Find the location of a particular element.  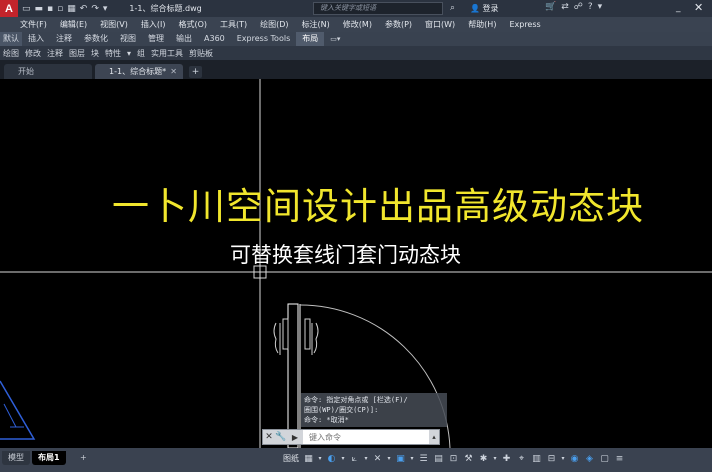

menu-tools: 工具(T) is located at coordinates (233, 24).